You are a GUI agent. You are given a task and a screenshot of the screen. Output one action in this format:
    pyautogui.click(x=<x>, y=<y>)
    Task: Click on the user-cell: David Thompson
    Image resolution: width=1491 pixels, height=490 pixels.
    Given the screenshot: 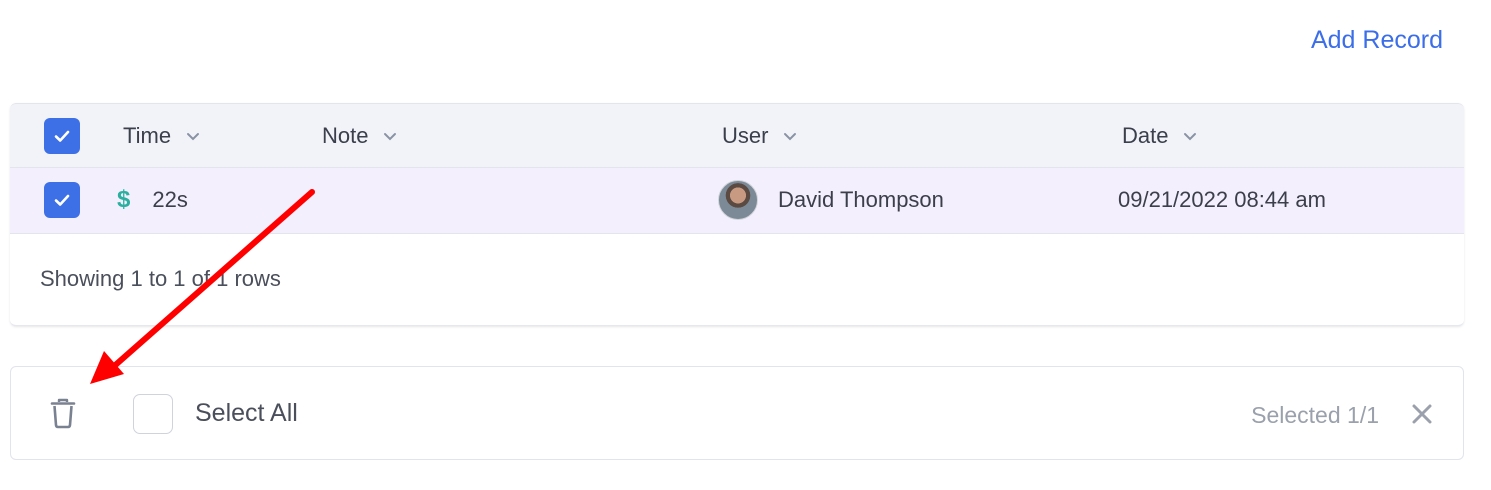 What is the action you would take?
    pyautogui.click(x=831, y=200)
    